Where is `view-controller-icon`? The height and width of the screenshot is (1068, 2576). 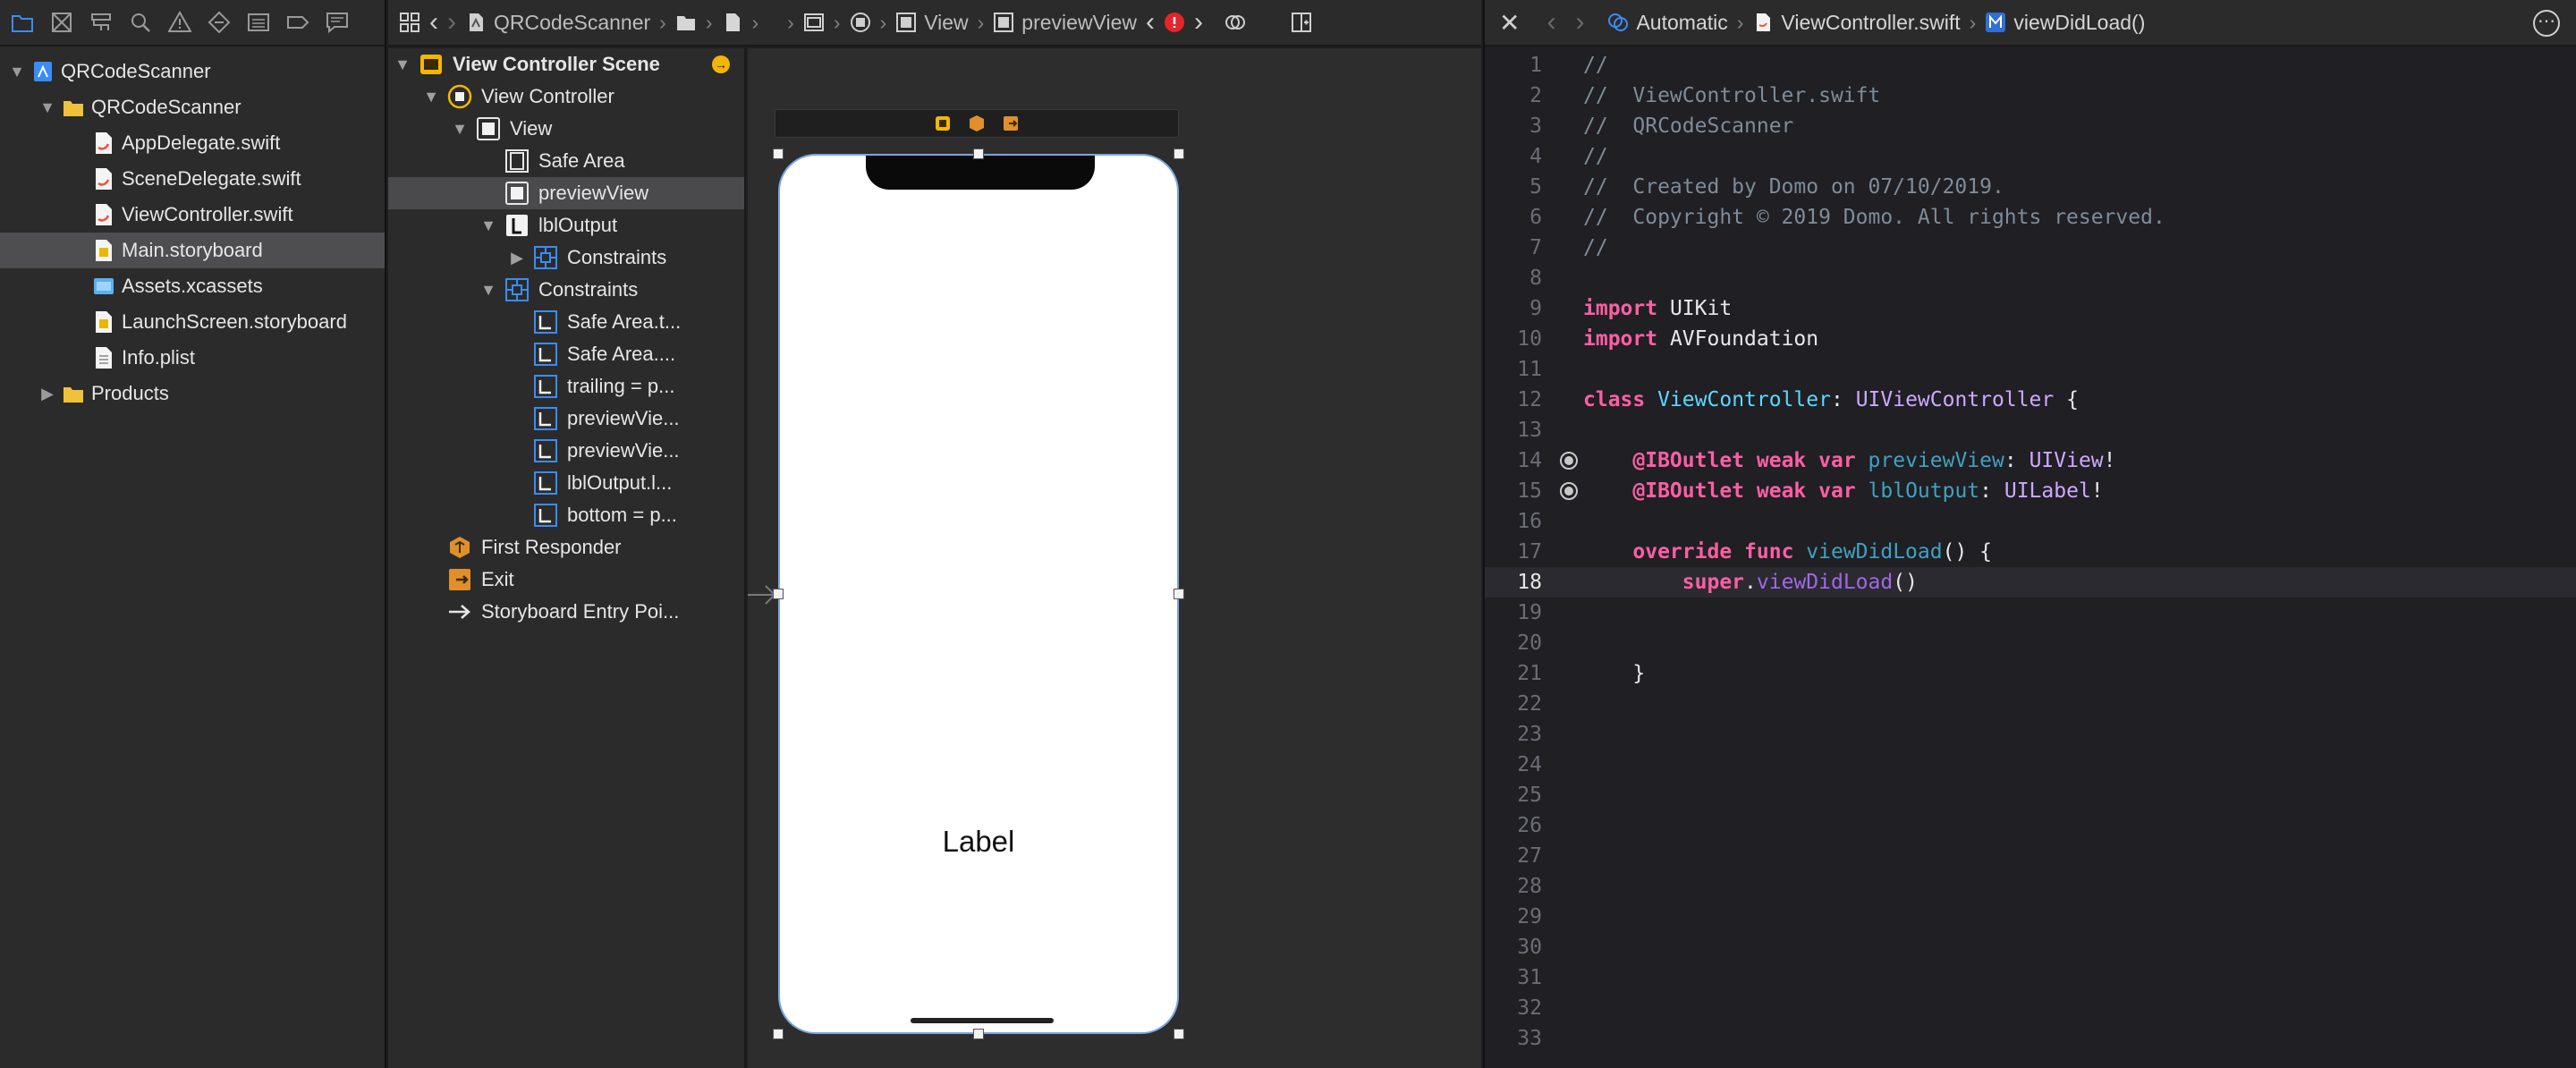 view-controller-icon is located at coordinates (943, 123).